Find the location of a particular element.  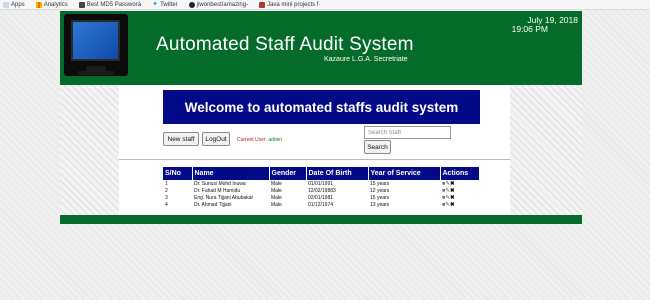

search-button: Search is located at coordinates (377, 147).